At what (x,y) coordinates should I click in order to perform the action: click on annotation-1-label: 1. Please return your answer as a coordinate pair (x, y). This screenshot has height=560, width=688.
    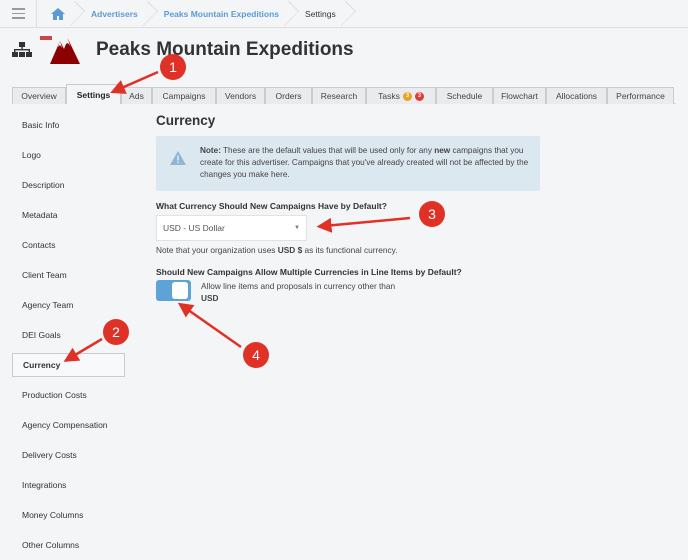
    Looking at the image, I should click on (173, 67).